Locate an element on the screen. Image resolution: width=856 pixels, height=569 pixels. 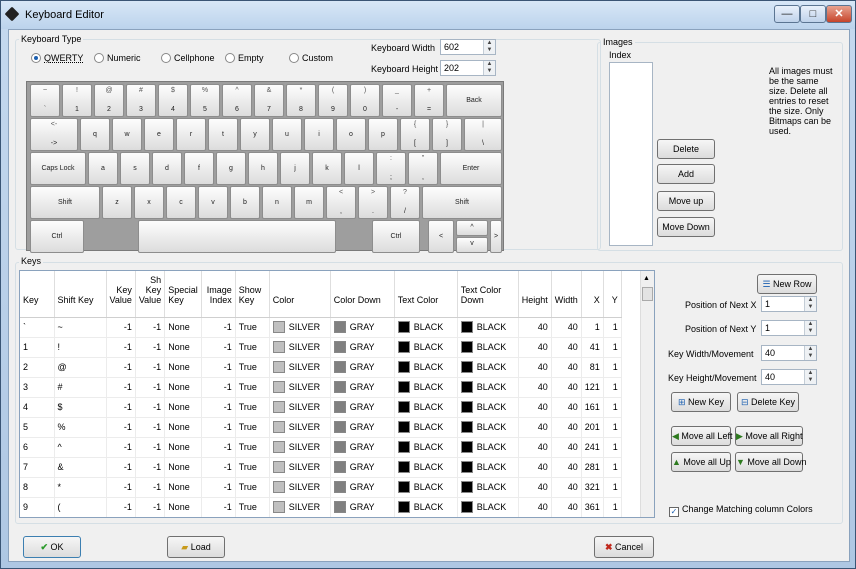
cell-x: 121 is located at coordinates (592, 387).